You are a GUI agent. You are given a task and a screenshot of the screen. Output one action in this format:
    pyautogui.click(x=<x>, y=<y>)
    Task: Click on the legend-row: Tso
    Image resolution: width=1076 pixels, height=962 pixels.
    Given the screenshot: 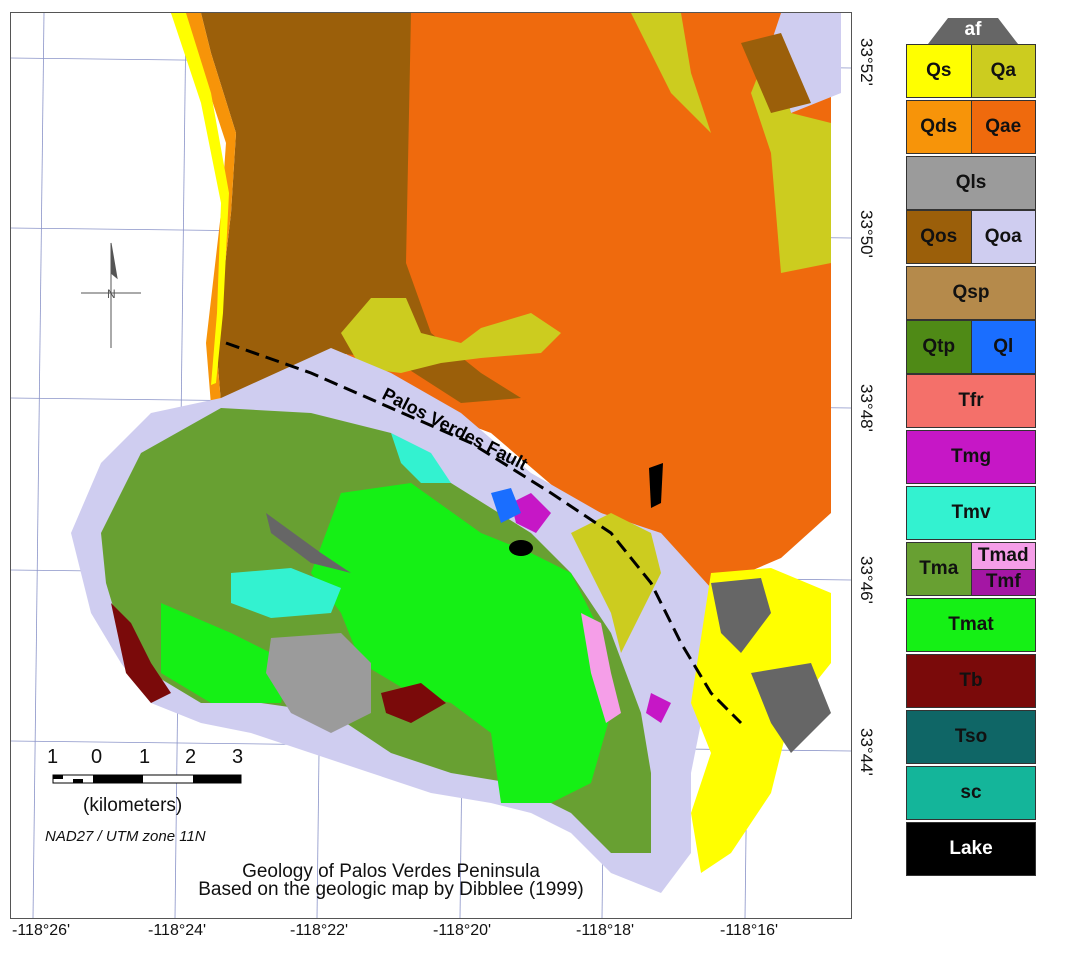 What is the action you would take?
    pyautogui.click(x=971, y=737)
    